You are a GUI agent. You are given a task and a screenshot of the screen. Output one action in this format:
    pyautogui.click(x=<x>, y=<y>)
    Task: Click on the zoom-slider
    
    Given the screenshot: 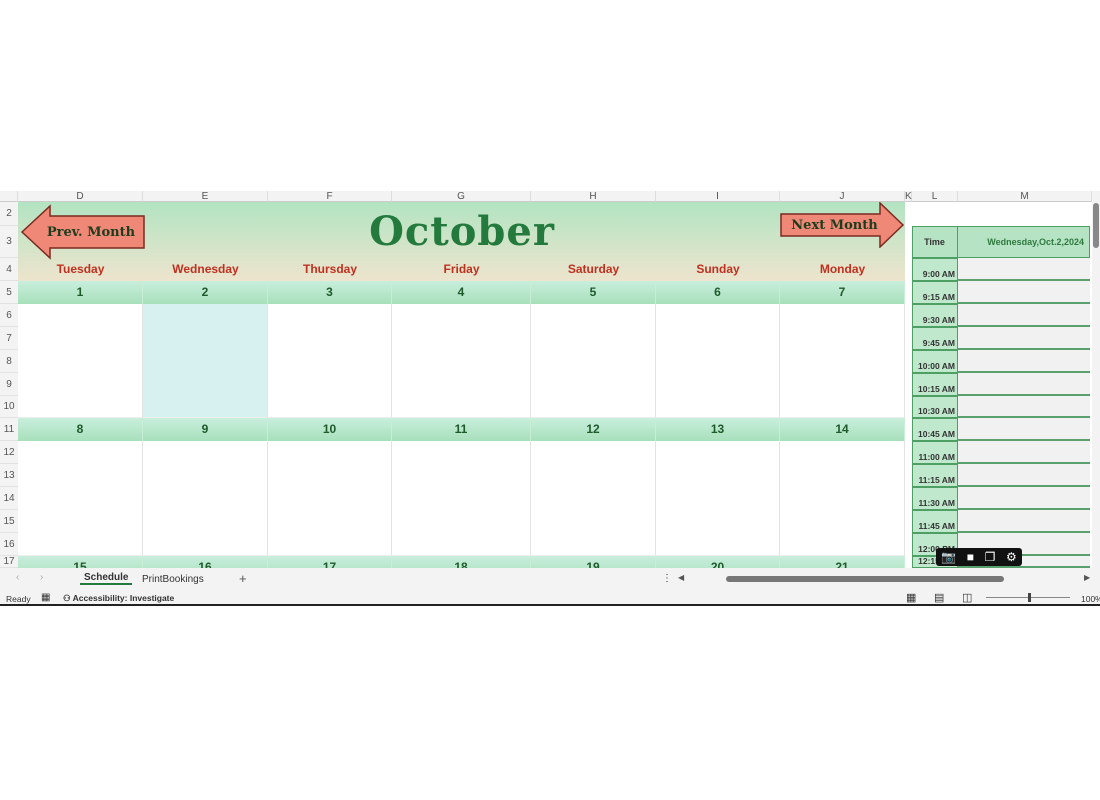 What is the action you would take?
    pyautogui.click(x=1028, y=597)
    